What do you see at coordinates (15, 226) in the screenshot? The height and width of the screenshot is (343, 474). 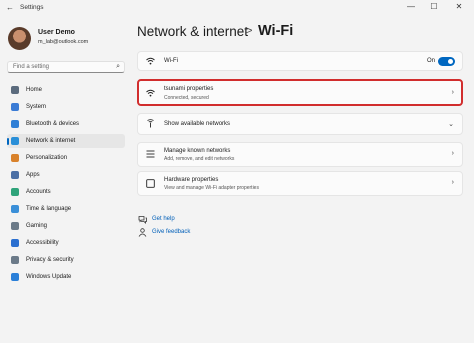 I see `gaming-icon` at bounding box center [15, 226].